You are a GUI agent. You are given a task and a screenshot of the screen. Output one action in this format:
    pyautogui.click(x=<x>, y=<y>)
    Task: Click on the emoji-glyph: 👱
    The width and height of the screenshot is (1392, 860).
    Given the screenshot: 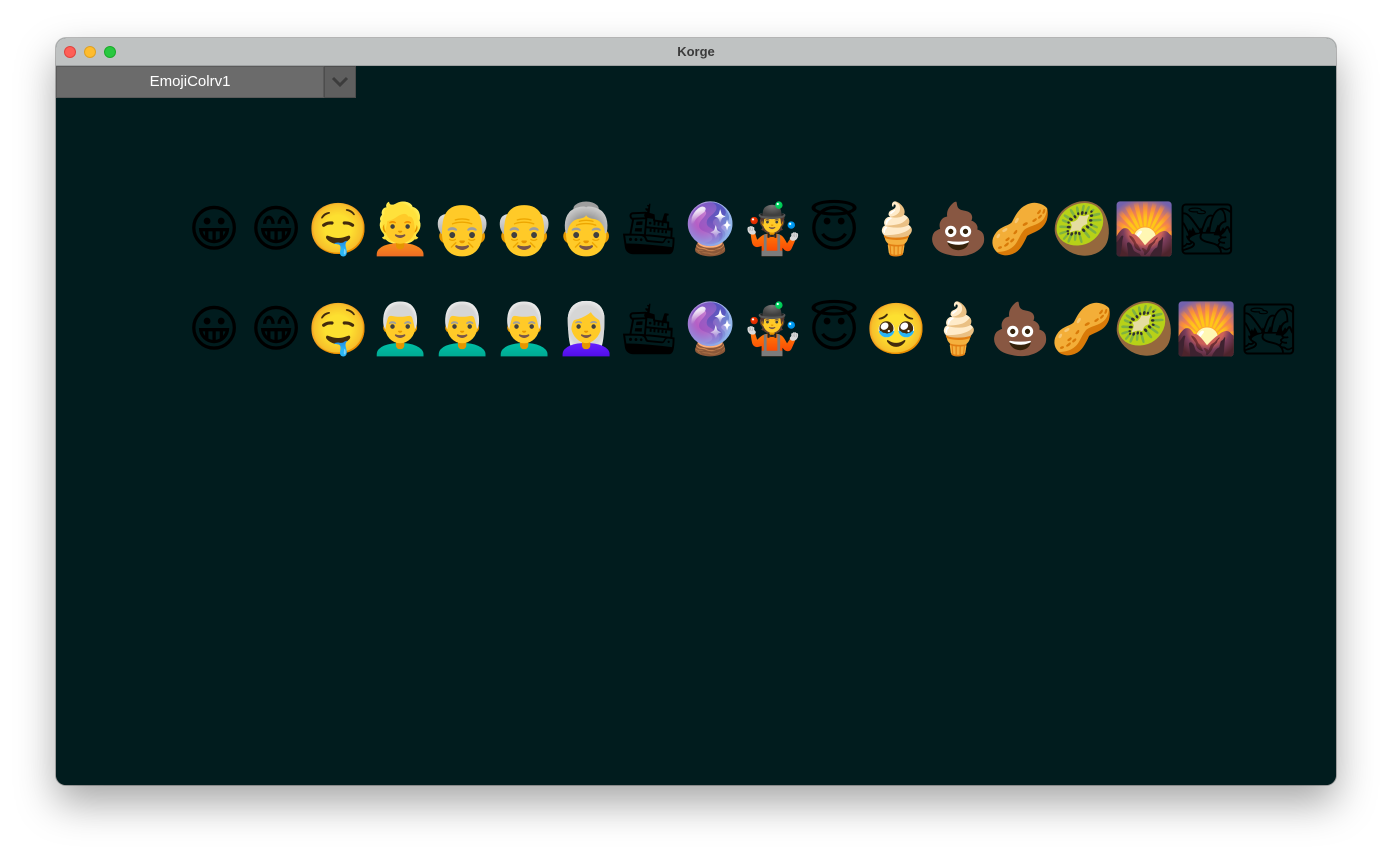 What is the action you would take?
    pyautogui.click(x=400, y=229)
    